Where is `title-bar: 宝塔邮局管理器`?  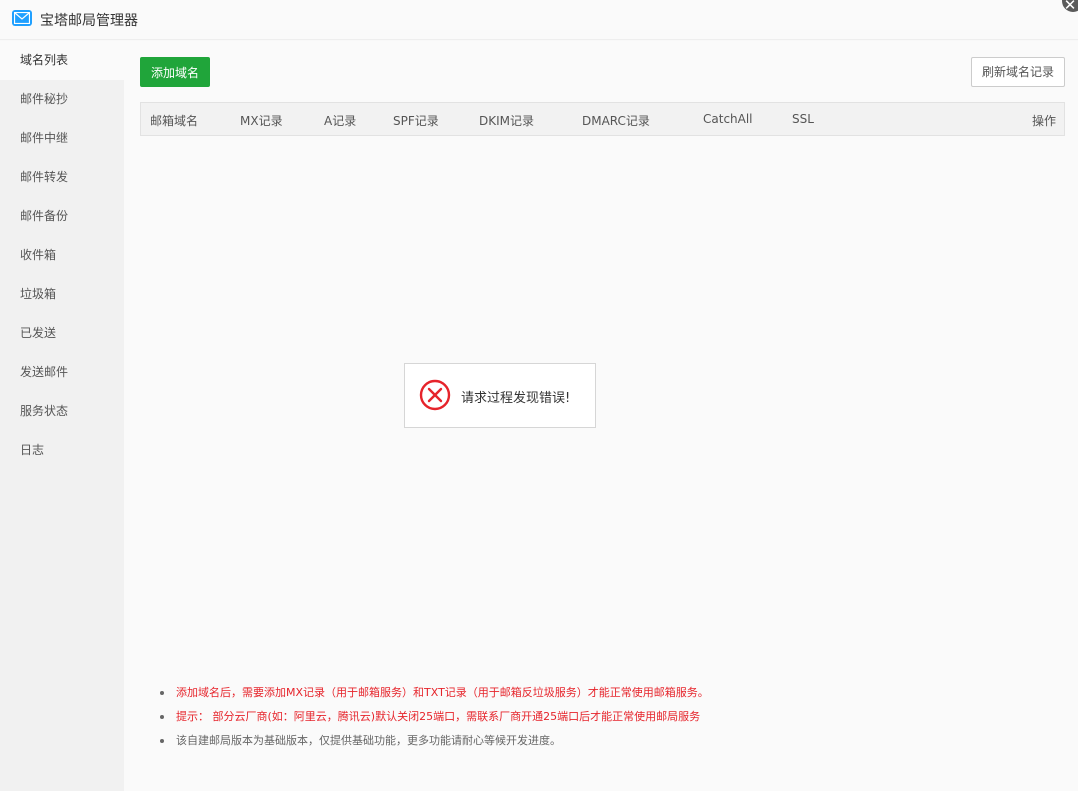
title-bar: 宝塔邮局管理器 is located at coordinates (539, 20).